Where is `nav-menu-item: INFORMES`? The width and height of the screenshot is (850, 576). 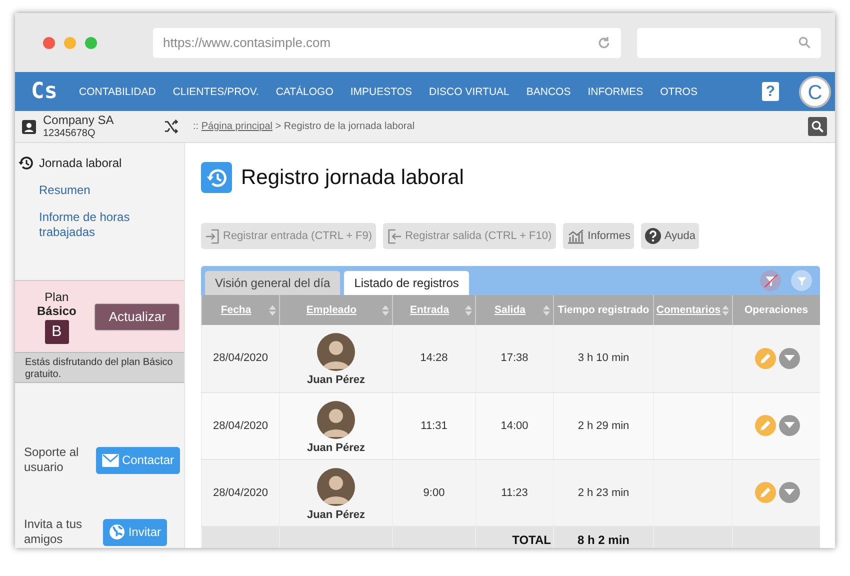 nav-menu-item: INFORMES is located at coordinates (616, 92).